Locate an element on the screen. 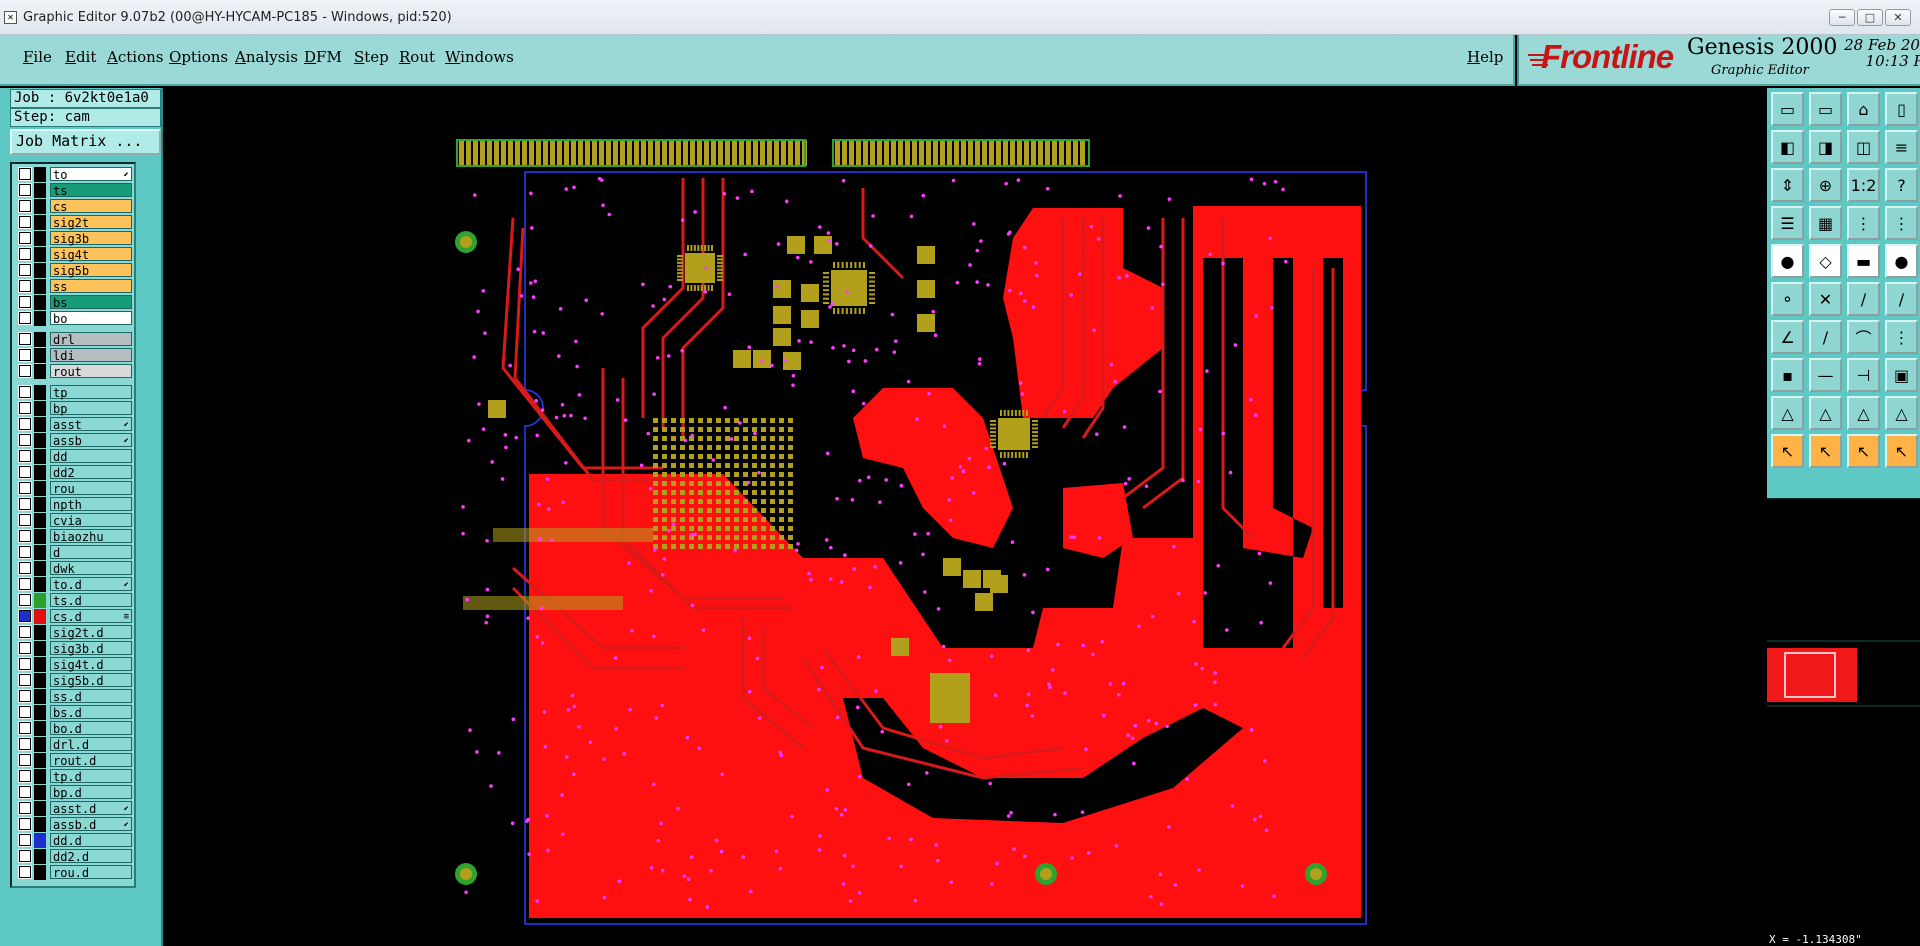  layer-row: dd is located at coordinates (74, 456).